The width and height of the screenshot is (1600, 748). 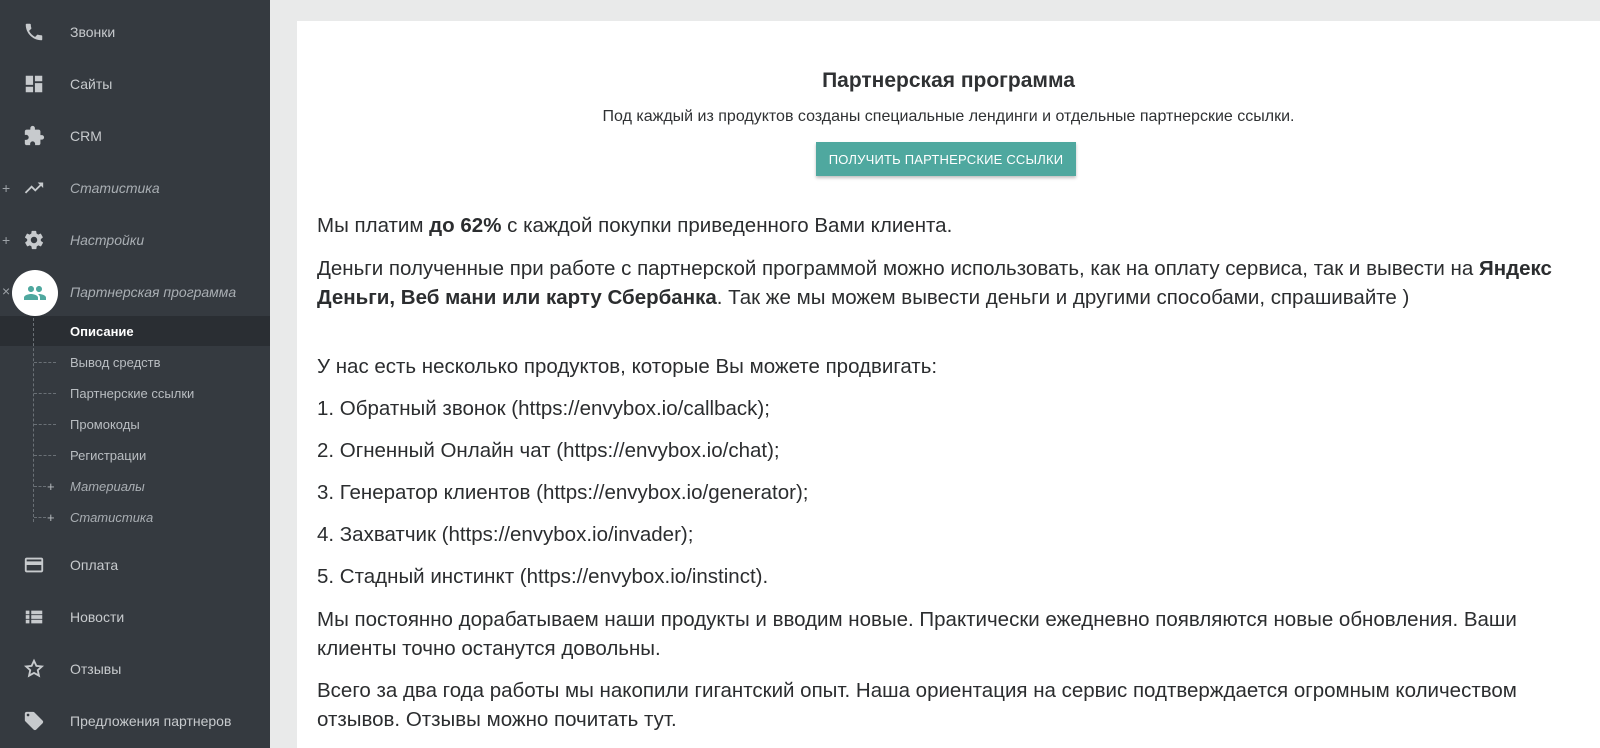 I want to click on nav-item-label: CRM, so click(x=86, y=136).